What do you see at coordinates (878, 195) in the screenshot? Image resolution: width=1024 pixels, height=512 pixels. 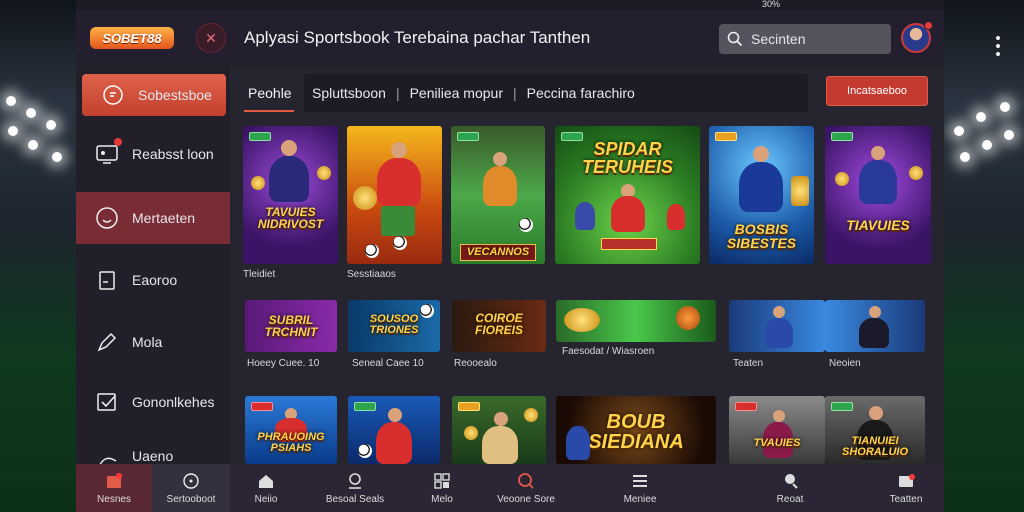 I see `game-card: TIAVUIES` at bounding box center [878, 195].